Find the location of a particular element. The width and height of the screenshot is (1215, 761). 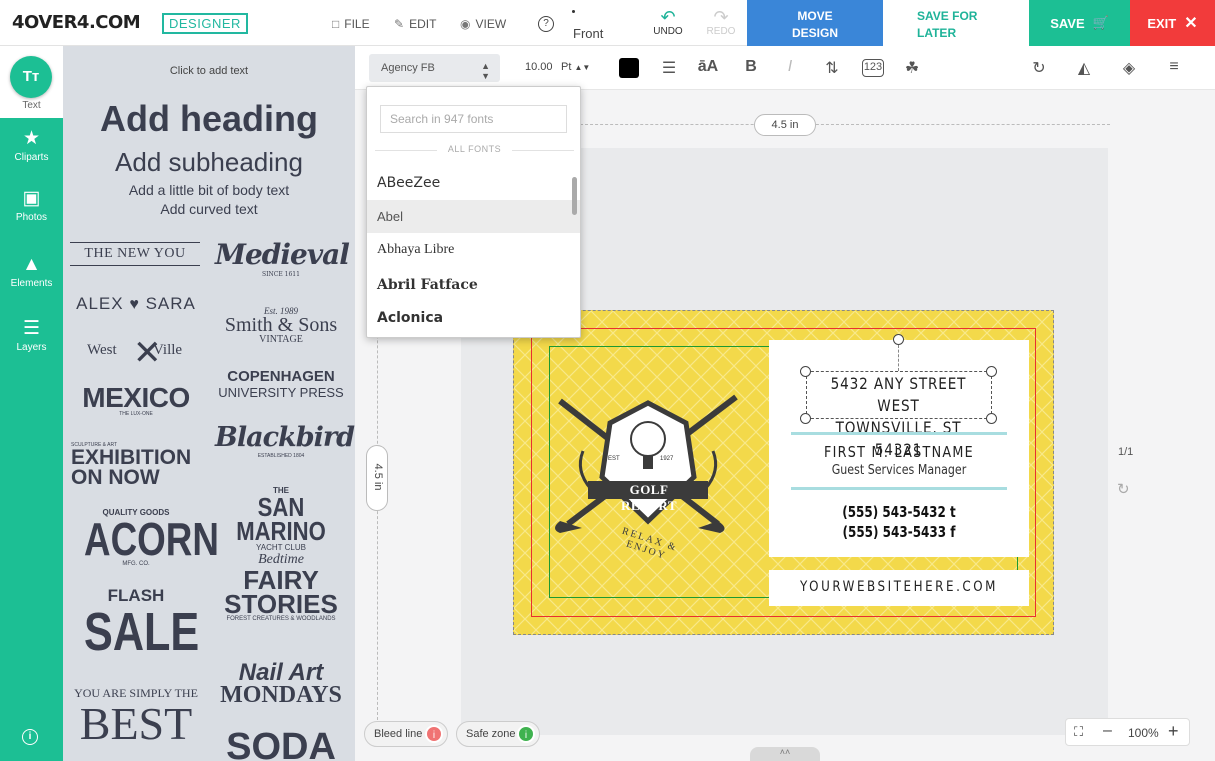

template-medieval: Medieval SINCE 1611 is located at coordinates (282, 258).